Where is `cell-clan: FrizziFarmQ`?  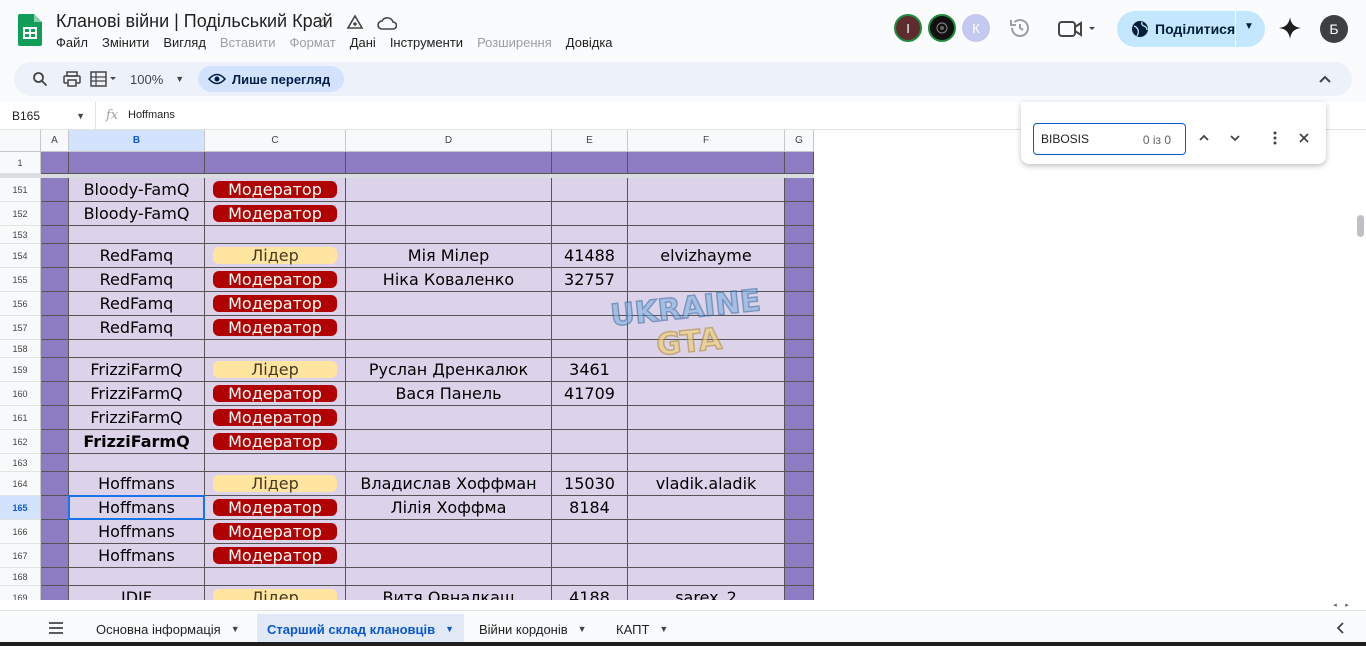 cell-clan: FrizziFarmQ is located at coordinates (137, 442).